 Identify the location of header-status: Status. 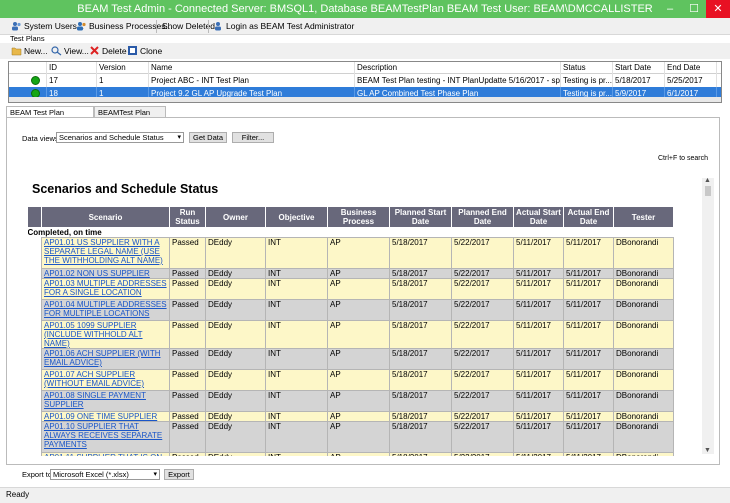
(587, 68).